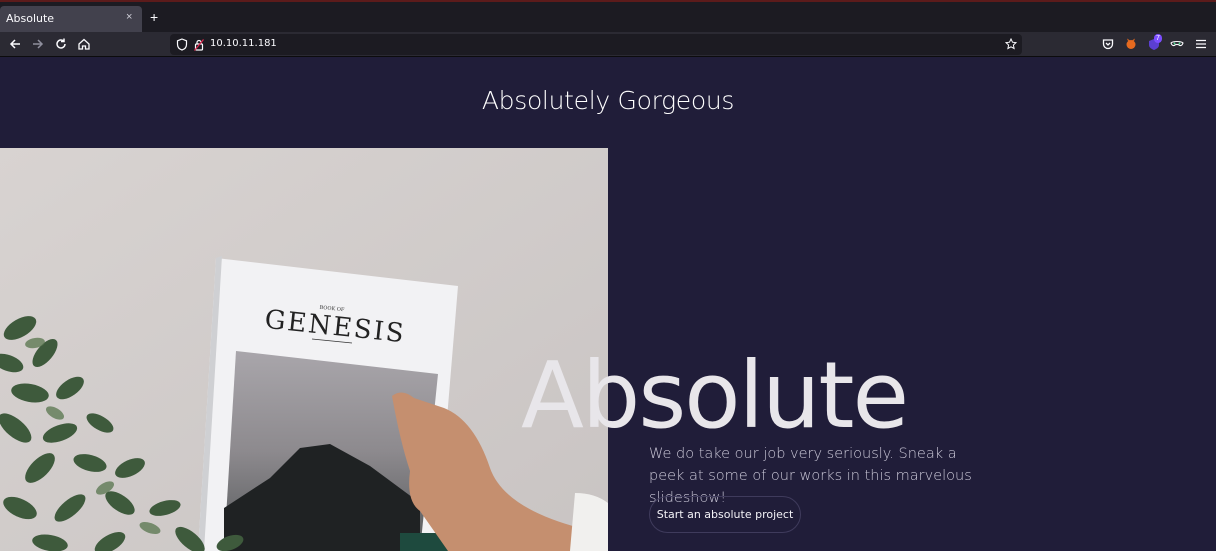 The width and height of the screenshot is (1216, 551). I want to click on tab-close-icon: ×, so click(129, 17).